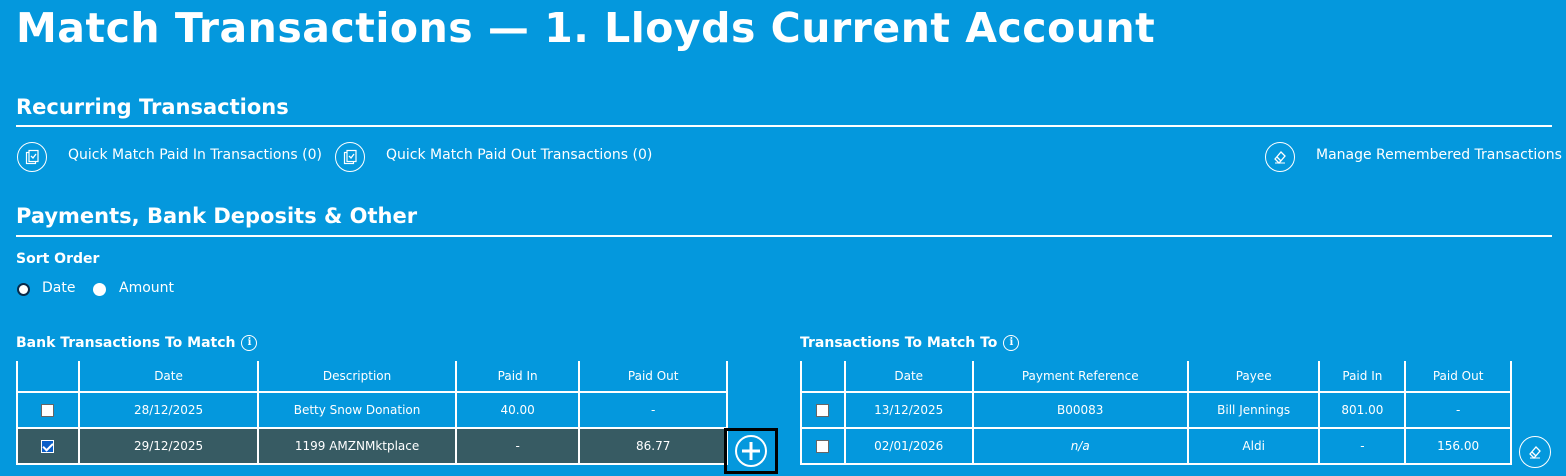  What do you see at coordinates (99, 289) in the screenshot?
I see `sort-amount-radio` at bounding box center [99, 289].